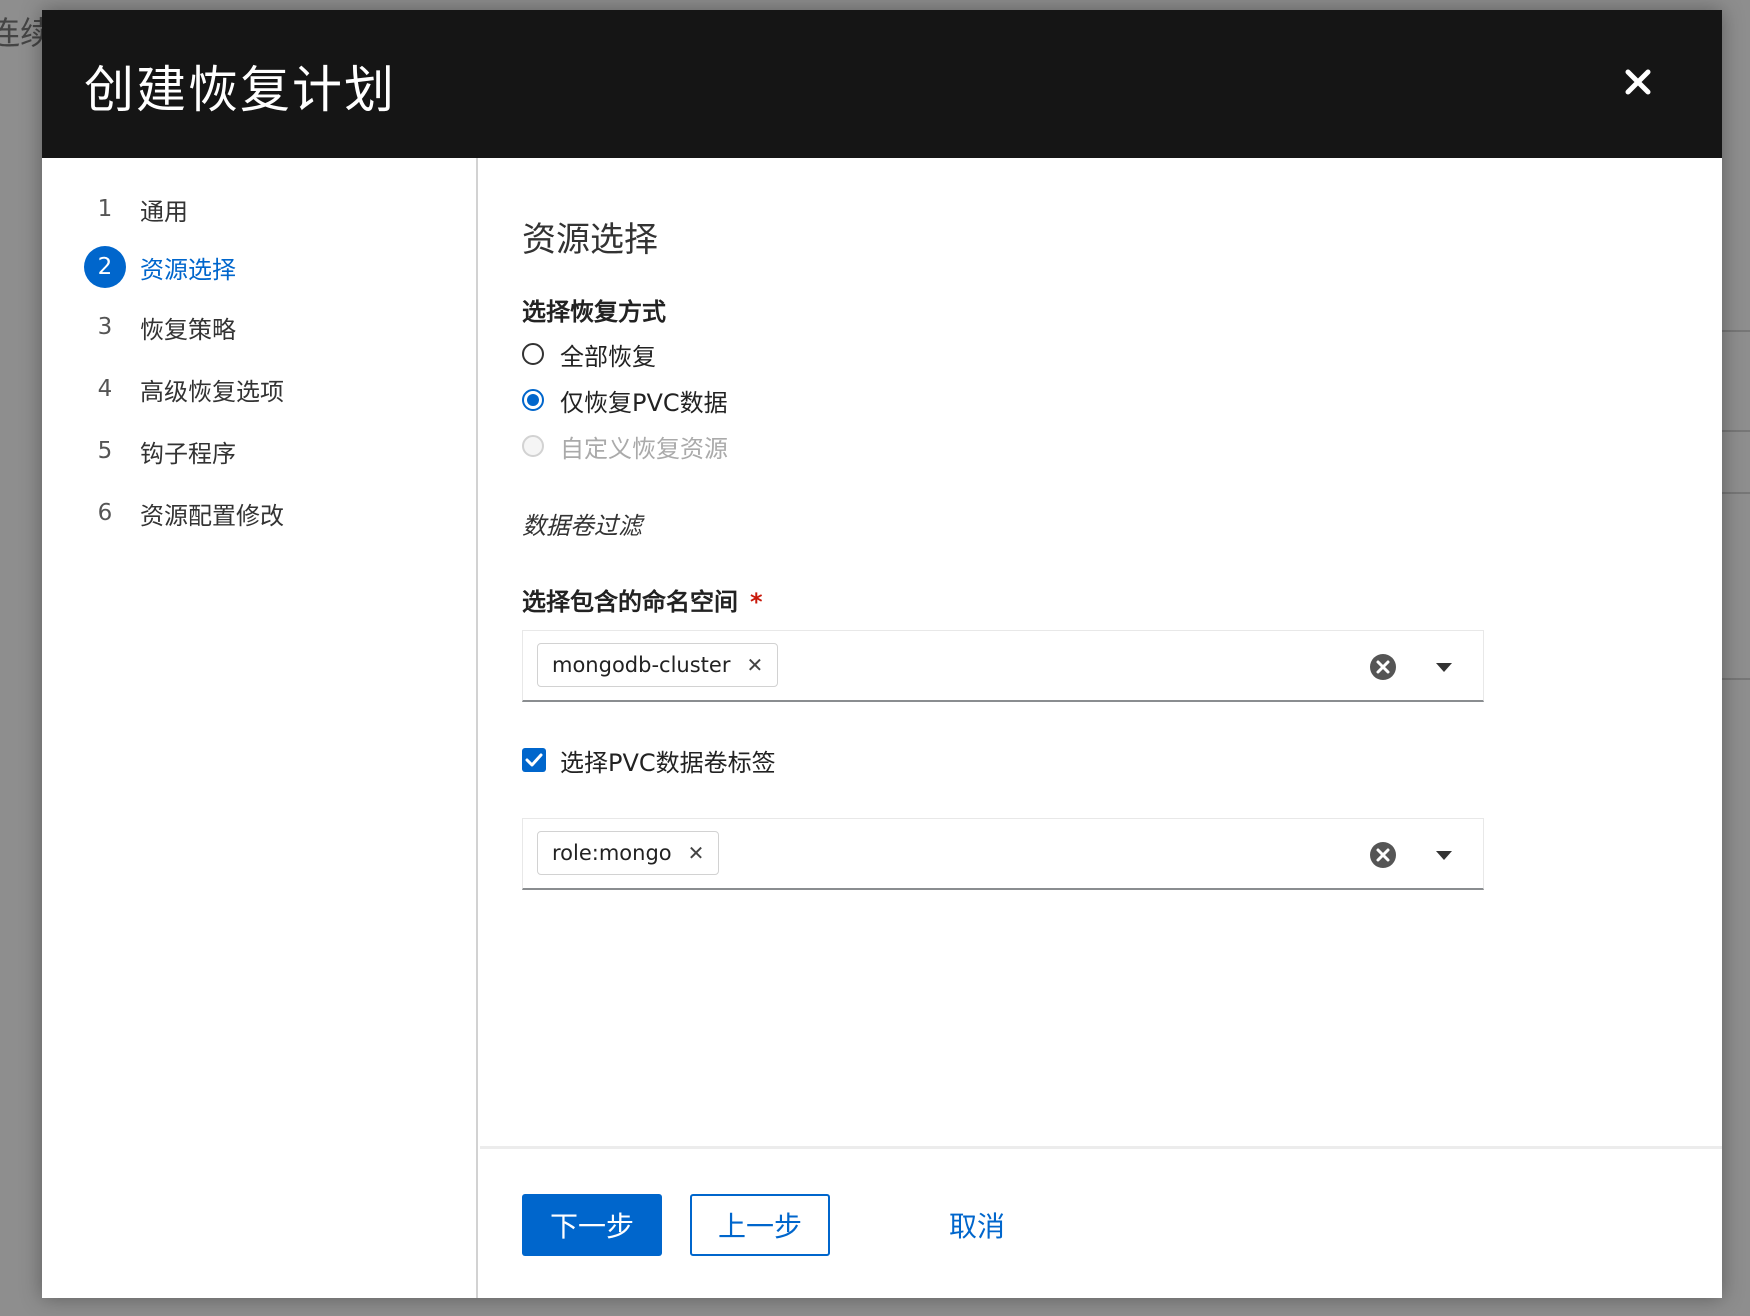 This screenshot has width=1750, height=1316. Describe the element at coordinates (212, 391) in the screenshot. I see `step-label: 高级恢复选项` at that location.